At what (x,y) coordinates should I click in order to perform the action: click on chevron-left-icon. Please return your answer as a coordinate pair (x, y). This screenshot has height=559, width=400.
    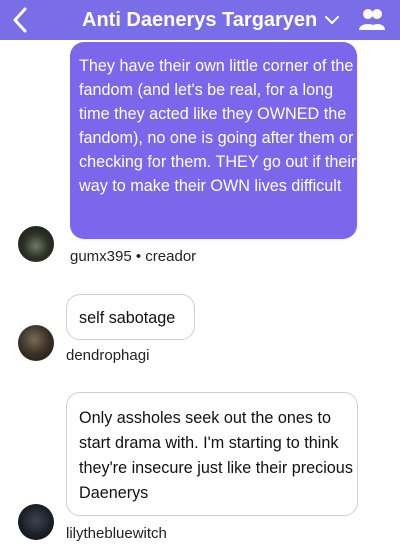
    Looking at the image, I should click on (20, 20).